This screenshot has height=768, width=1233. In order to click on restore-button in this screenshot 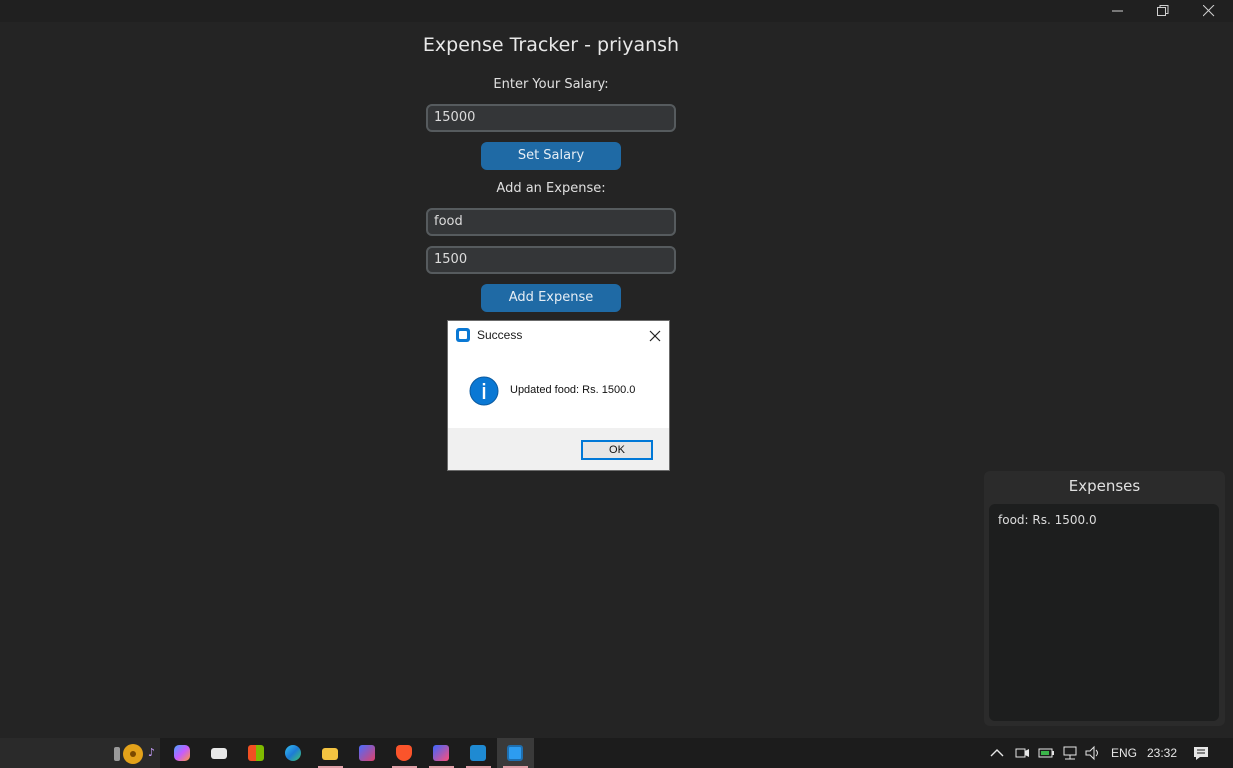, I will do `click(1163, 11)`.